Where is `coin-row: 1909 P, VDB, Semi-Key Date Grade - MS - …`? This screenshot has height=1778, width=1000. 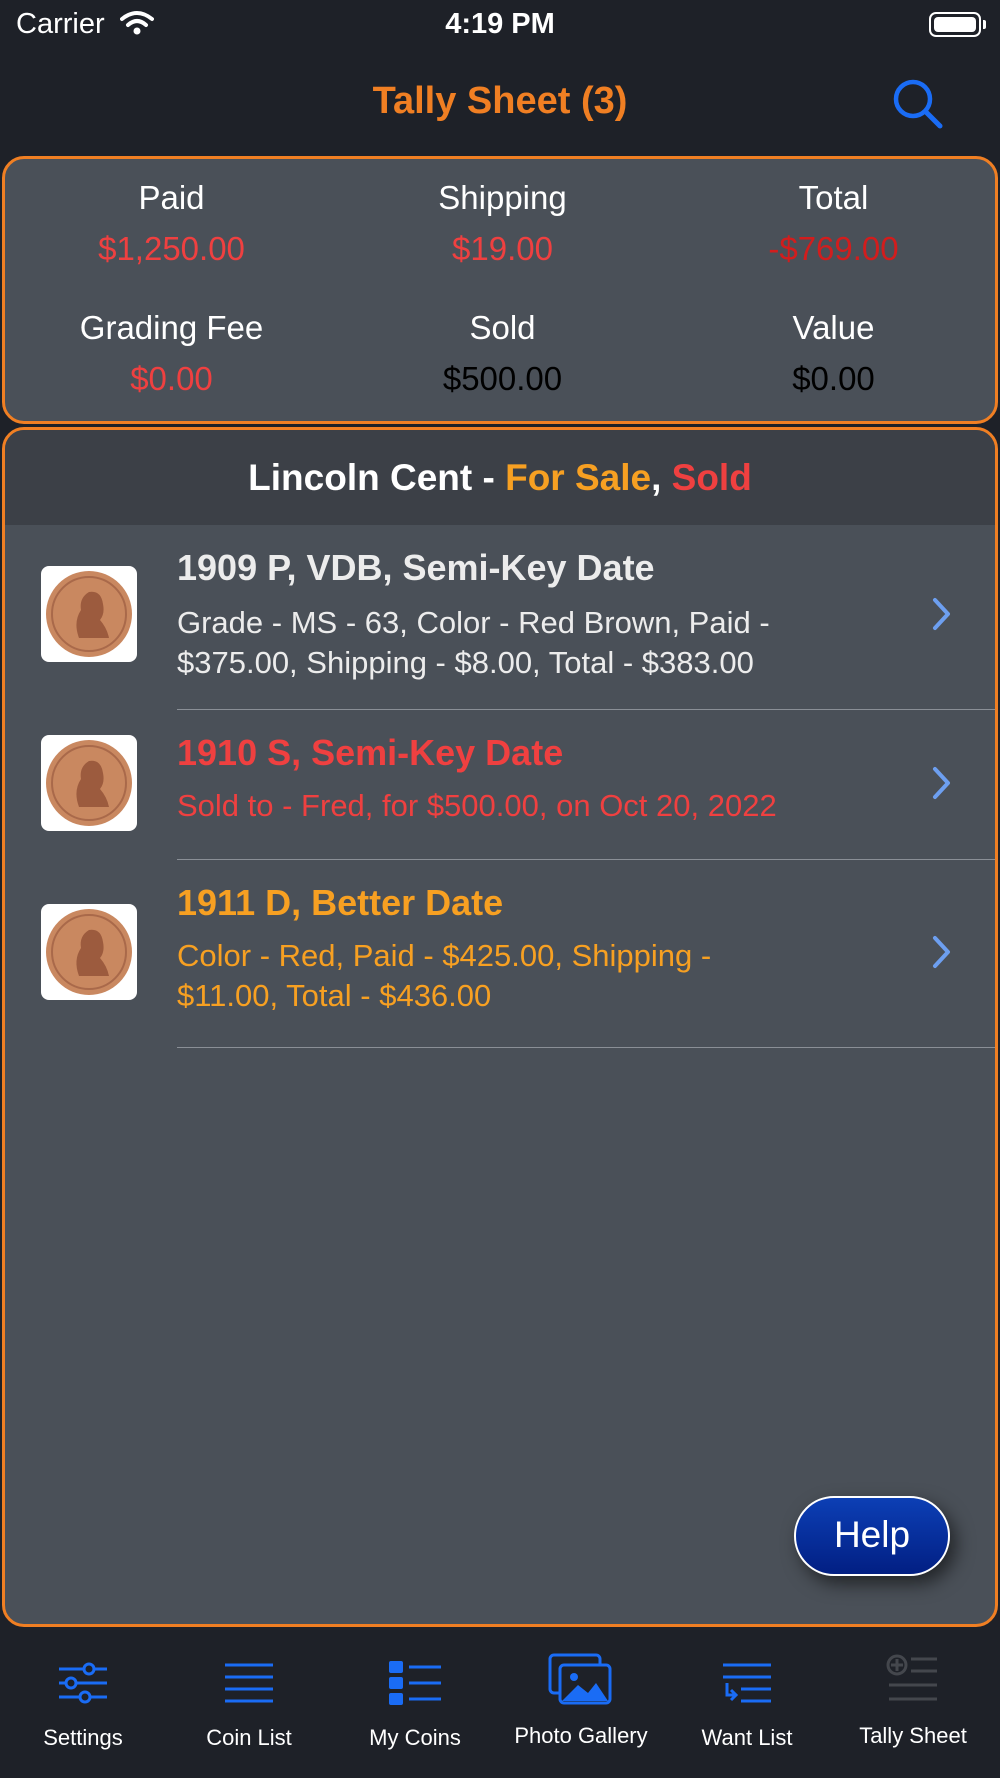 coin-row: 1909 P, VDB, Semi-Key Date Grade - MS - … is located at coordinates (500, 617).